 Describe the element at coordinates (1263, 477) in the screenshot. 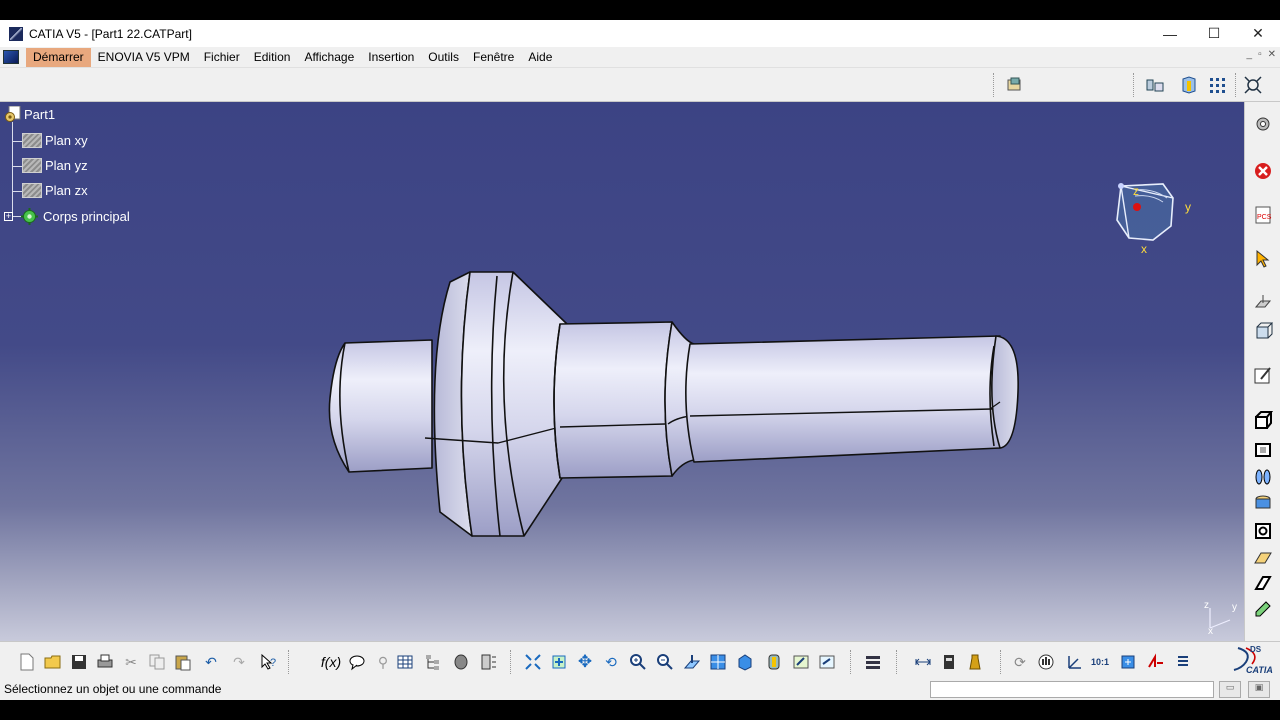

I see `shaft-icon` at that location.